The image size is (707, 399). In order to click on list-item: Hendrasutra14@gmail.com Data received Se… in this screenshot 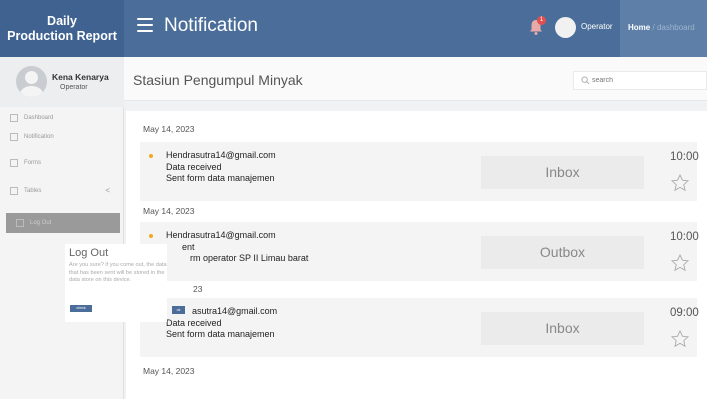, I will do `click(419, 171)`.